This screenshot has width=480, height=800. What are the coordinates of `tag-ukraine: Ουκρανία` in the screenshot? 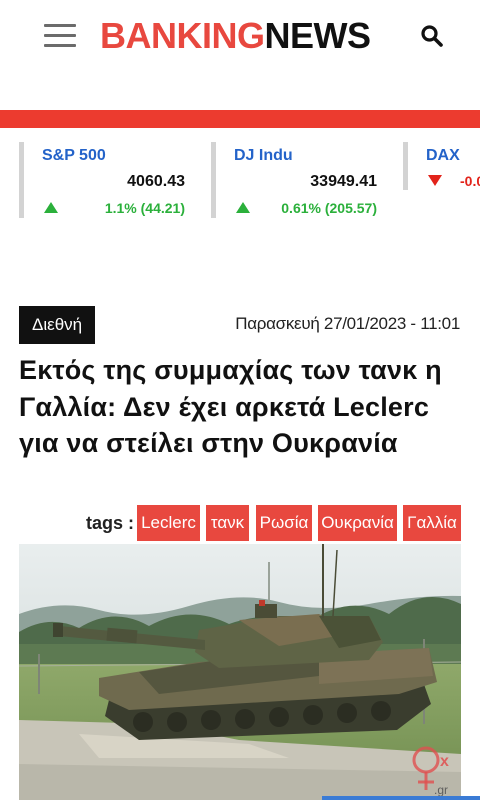 It's located at (357, 523).